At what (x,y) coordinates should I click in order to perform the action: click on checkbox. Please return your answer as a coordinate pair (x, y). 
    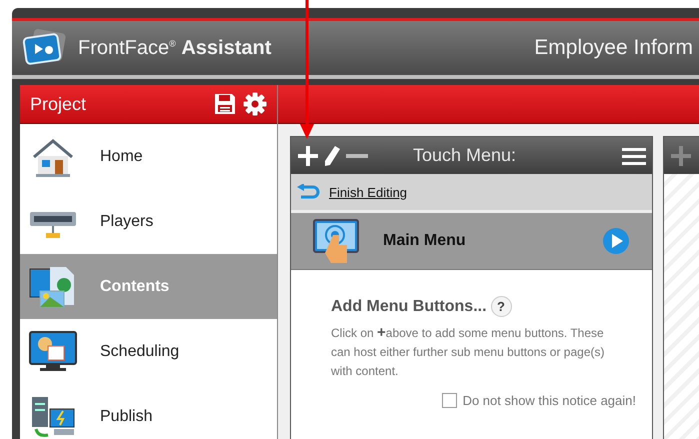
    Looking at the image, I should click on (449, 400).